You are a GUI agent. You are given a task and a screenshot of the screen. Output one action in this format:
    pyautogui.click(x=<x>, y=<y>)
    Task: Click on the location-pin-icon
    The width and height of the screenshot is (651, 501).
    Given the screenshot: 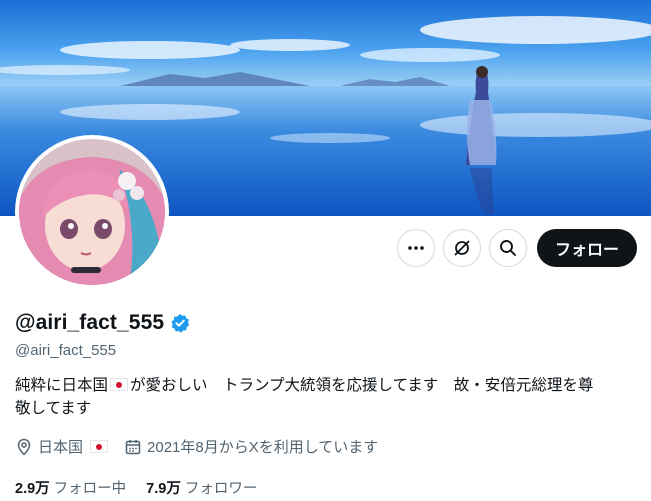 What is the action you would take?
    pyautogui.click(x=24, y=447)
    